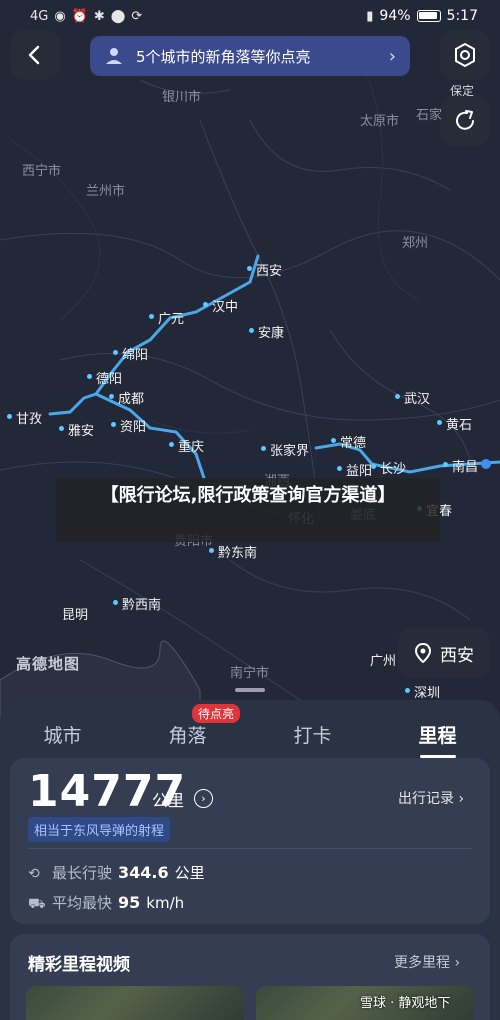  Describe the element at coordinates (348, 441) in the screenshot. I see `city-changde: 常德` at that location.